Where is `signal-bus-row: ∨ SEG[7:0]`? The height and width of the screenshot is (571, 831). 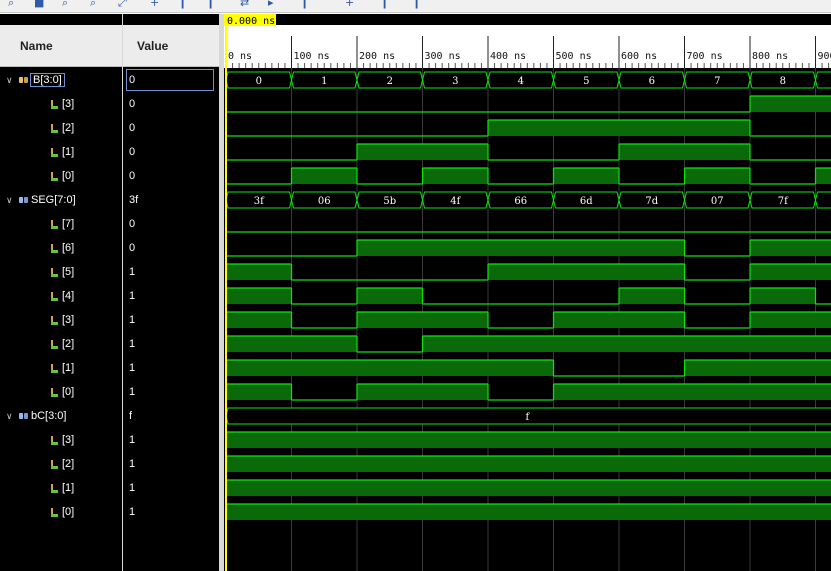 signal-bus-row: ∨ SEG[7:0] is located at coordinates (61, 200).